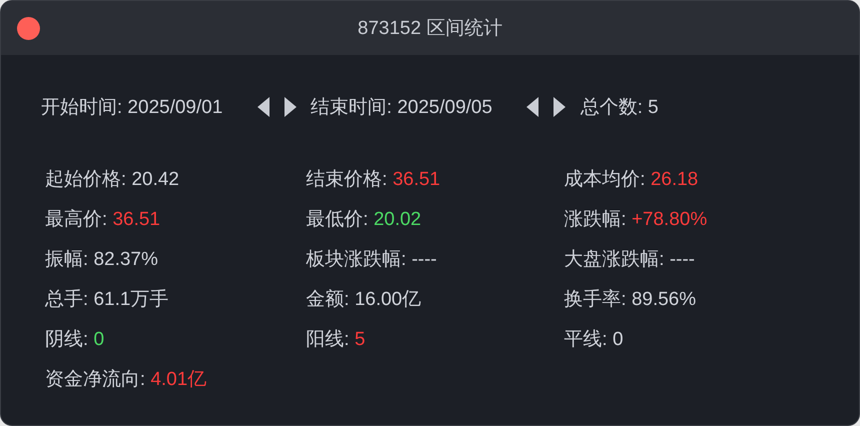 This screenshot has height=426, width=860. Describe the element at coordinates (398, 220) in the screenshot. I see `stat-value: 20.02` at that location.